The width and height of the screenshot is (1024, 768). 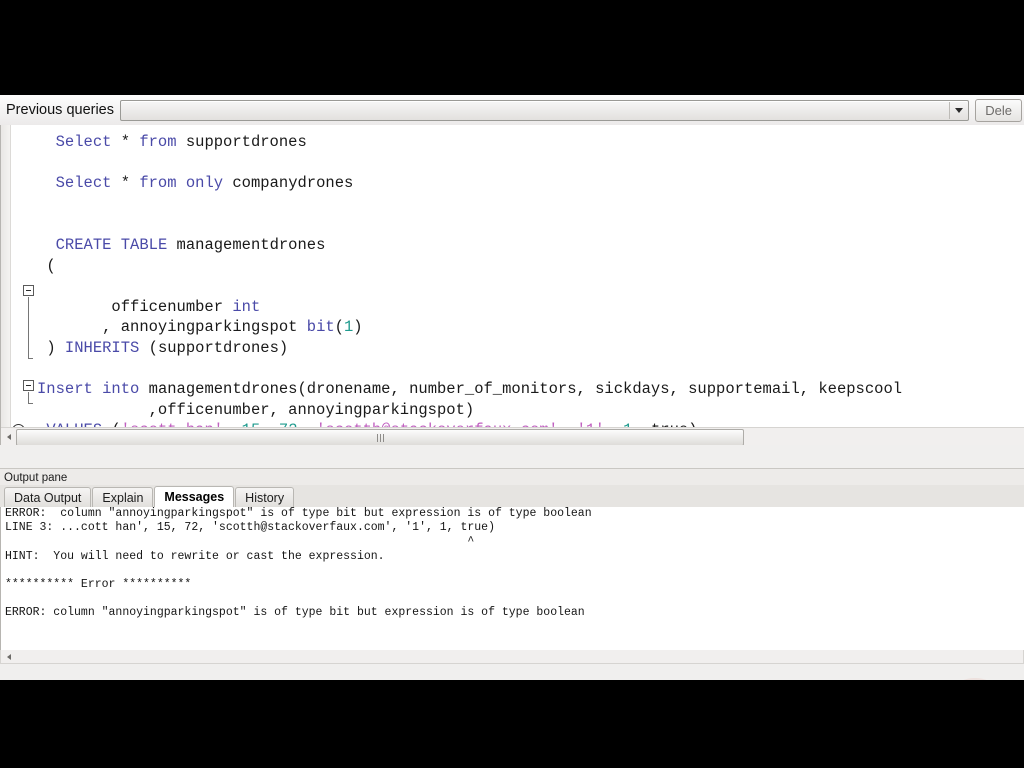 I want to click on editor-gutter, so click(x=6, y=285).